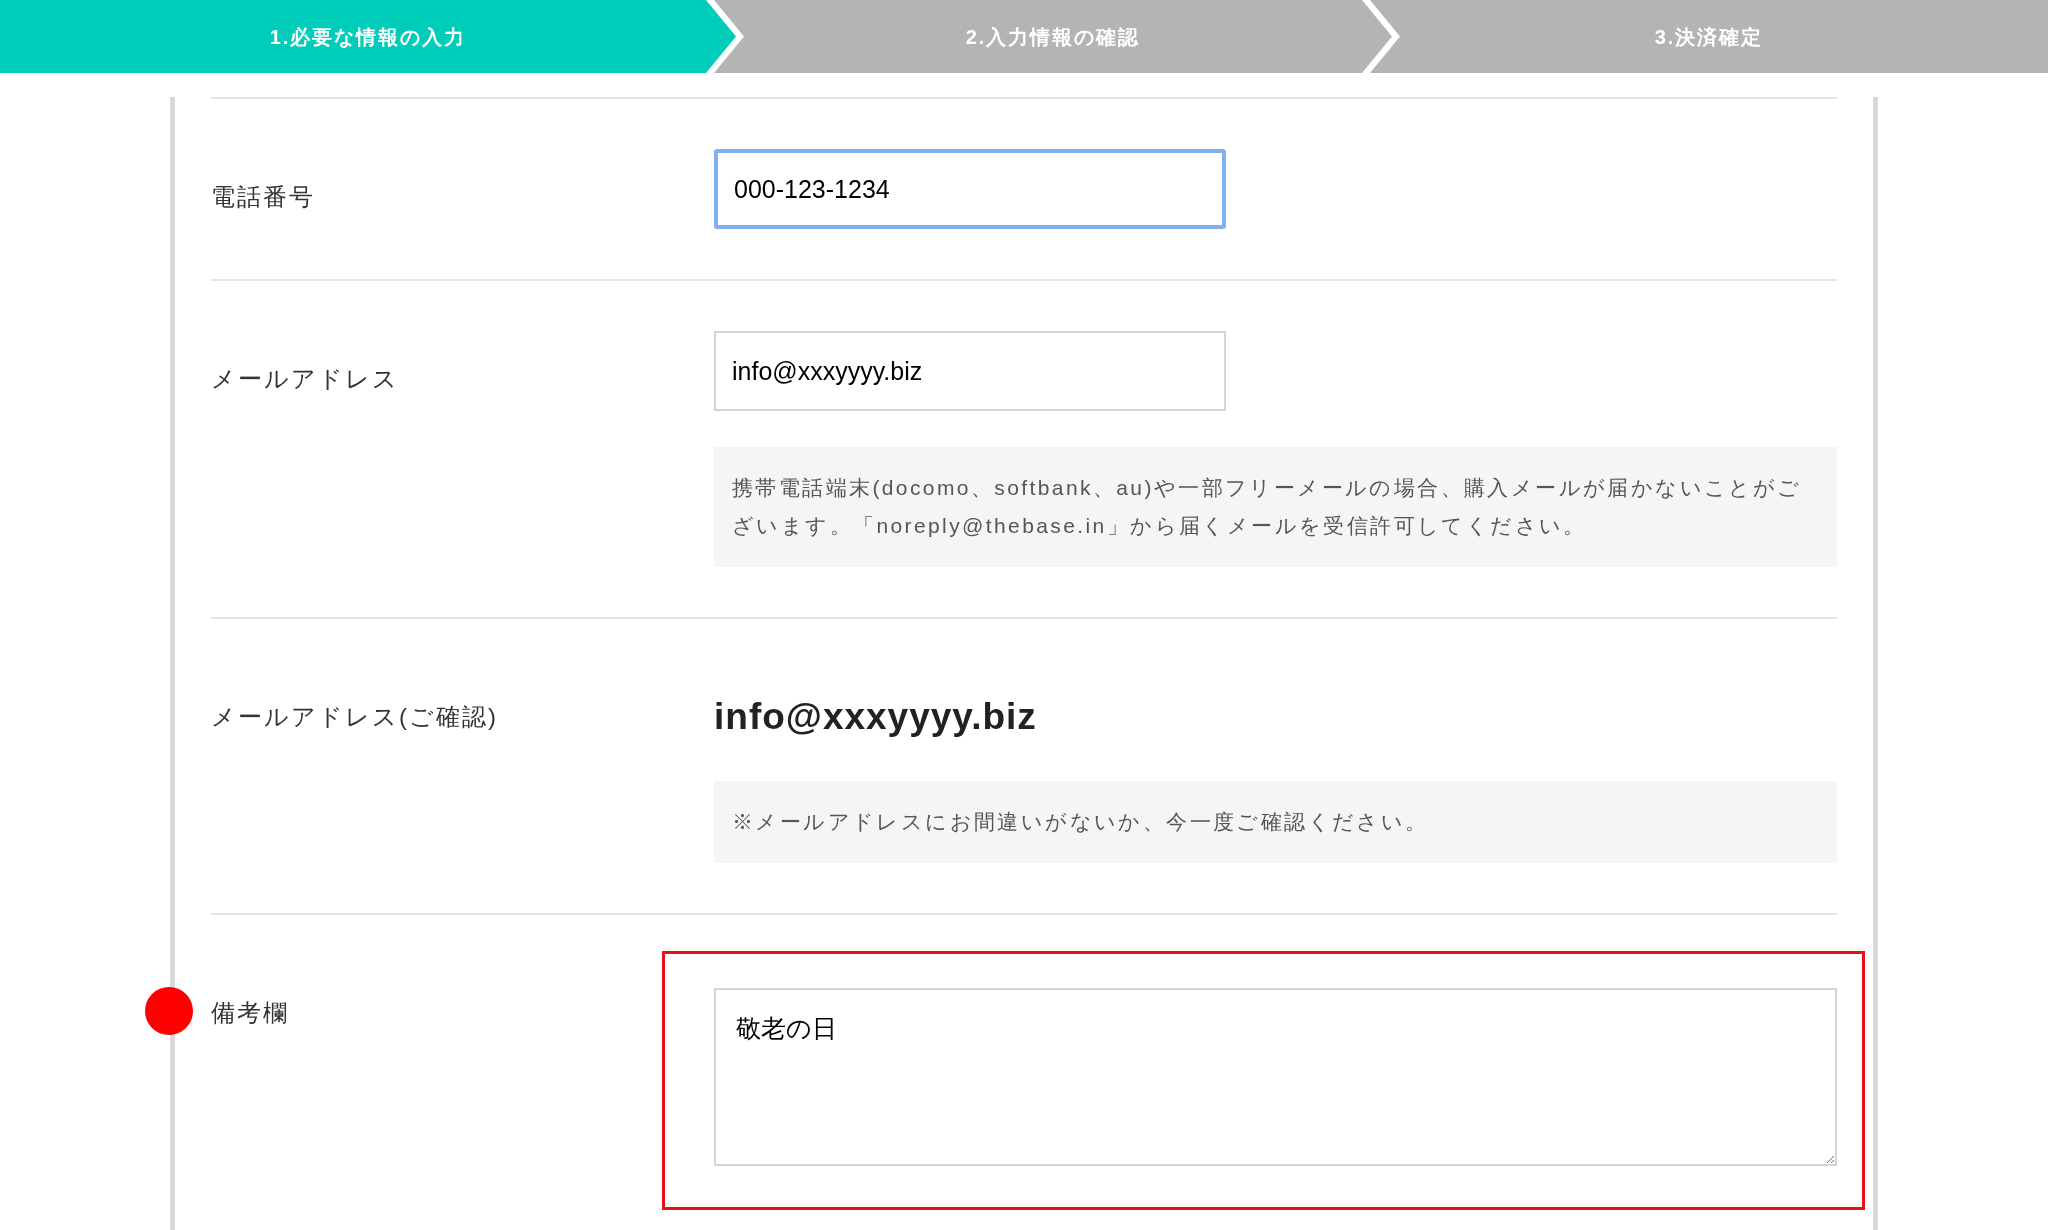 This screenshot has height=1230, width=2048. I want to click on remarks-textarea: 敬老の日, so click(1275, 1076).